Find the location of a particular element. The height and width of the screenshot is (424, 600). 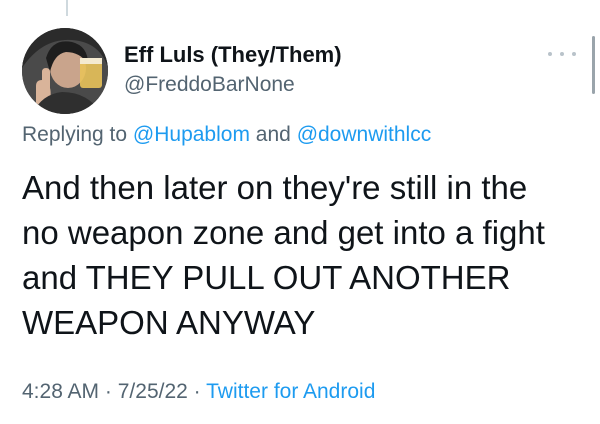

author-handle: @FreddoBarNone is located at coordinates (233, 85).